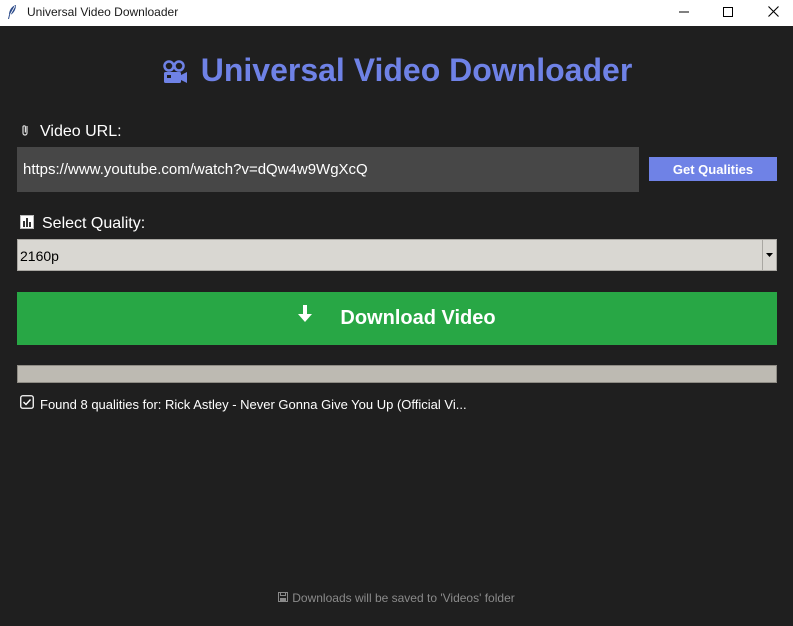  I want to click on chevron-down-icon, so click(769, 255).